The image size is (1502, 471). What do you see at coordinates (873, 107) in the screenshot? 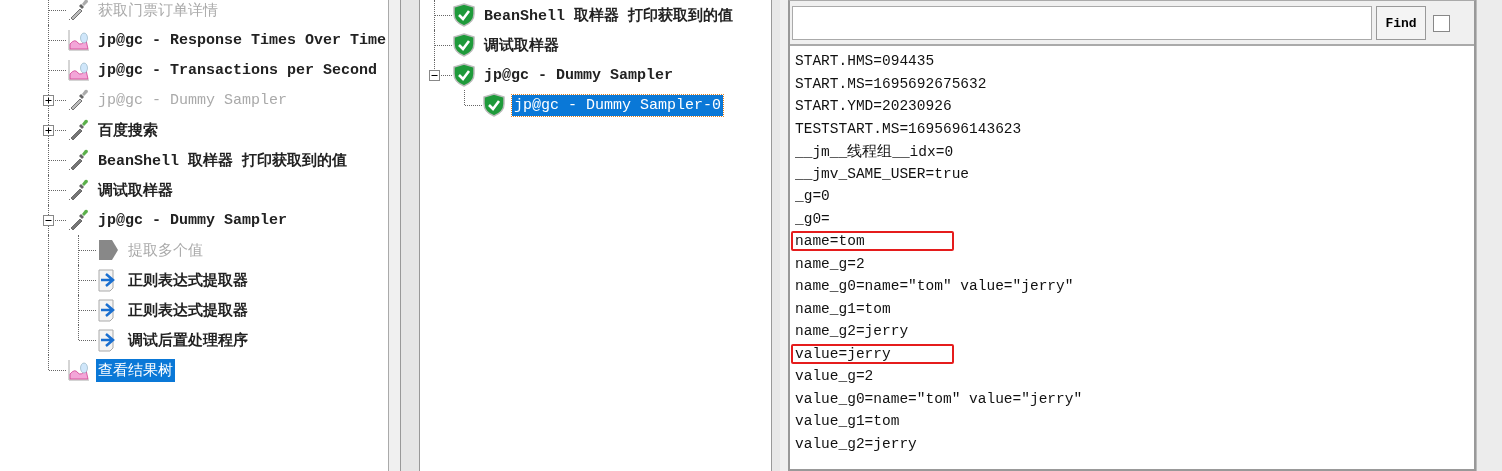
I see `response-line: START.YMD=20230926` at bounding box center [873, 107].